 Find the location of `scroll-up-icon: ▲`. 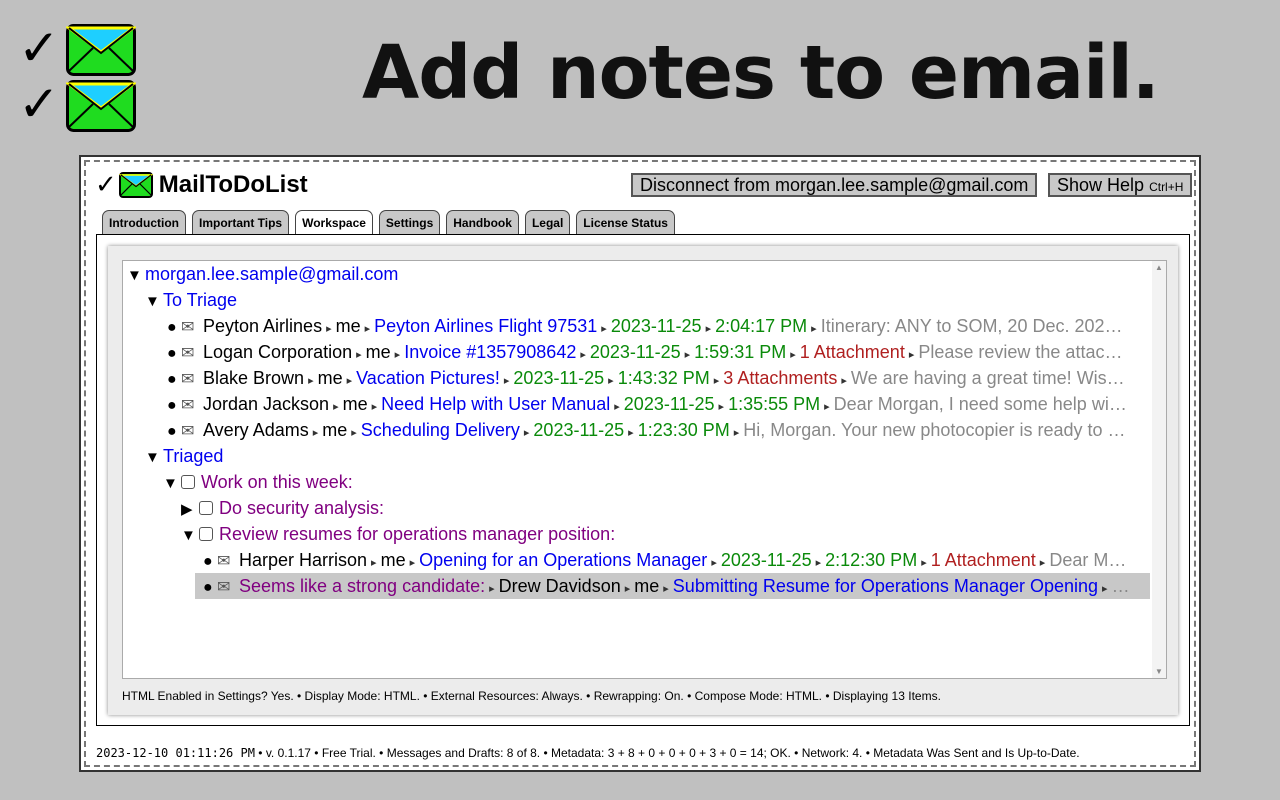

scroll-up-icon: ▲ is located at coordinates (1159, 267).